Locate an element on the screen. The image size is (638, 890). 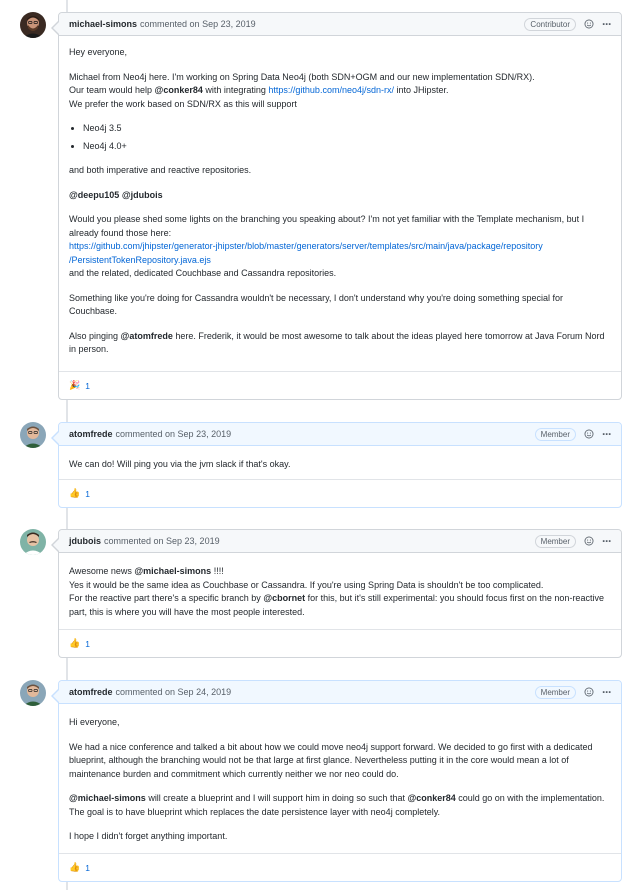
comment-timestamp: commented on Sep 24, 2019 is located at coordinates (174, 692).